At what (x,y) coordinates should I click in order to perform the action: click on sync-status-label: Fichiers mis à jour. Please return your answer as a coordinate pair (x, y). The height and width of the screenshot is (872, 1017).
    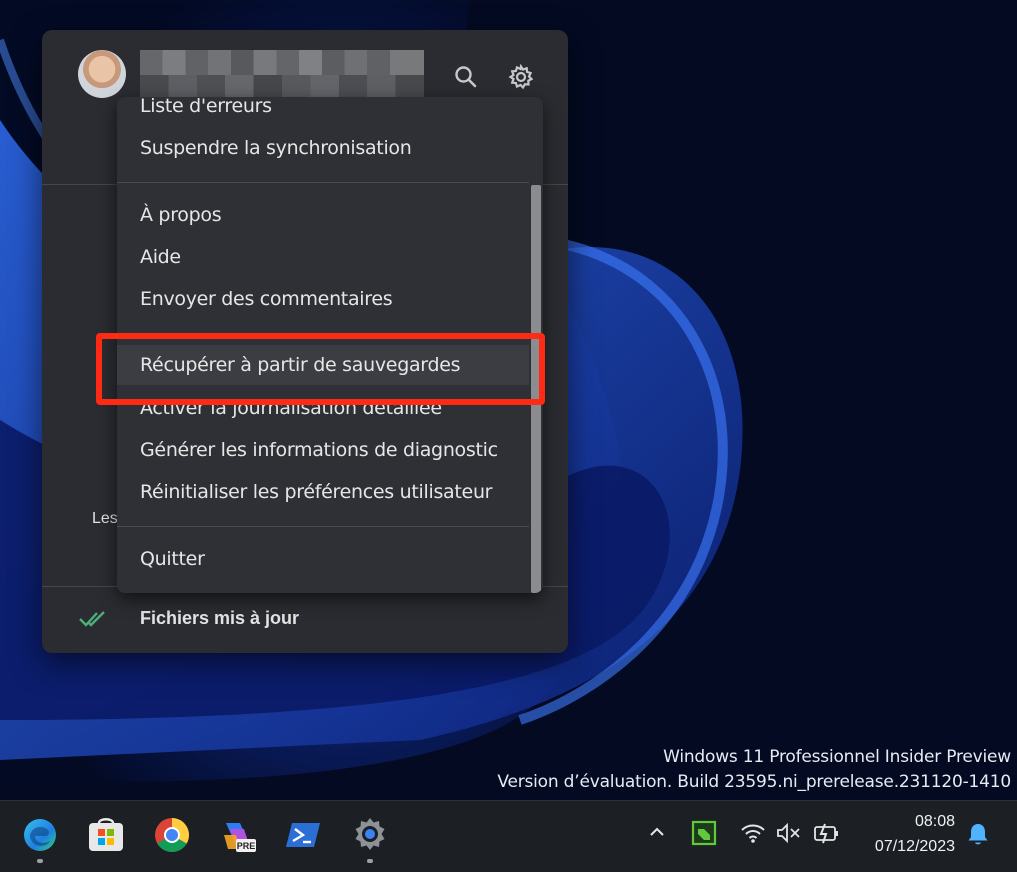
    Looking at the image, I should click on (220, 618).